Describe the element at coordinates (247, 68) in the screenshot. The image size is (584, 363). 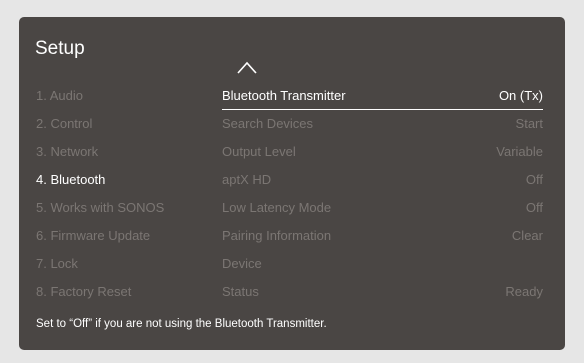
I see `chevron-up-icon` at that location.